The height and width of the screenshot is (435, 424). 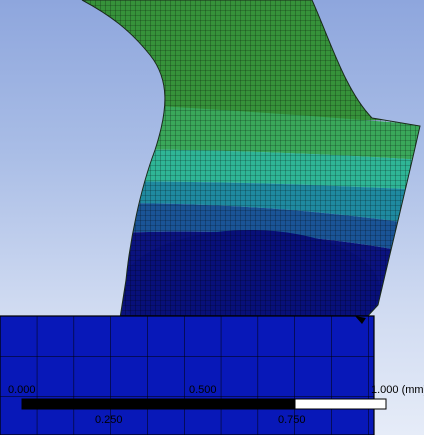 I want to click on scale-tick-label-mid: 0.500, so click(x=203, y=390).